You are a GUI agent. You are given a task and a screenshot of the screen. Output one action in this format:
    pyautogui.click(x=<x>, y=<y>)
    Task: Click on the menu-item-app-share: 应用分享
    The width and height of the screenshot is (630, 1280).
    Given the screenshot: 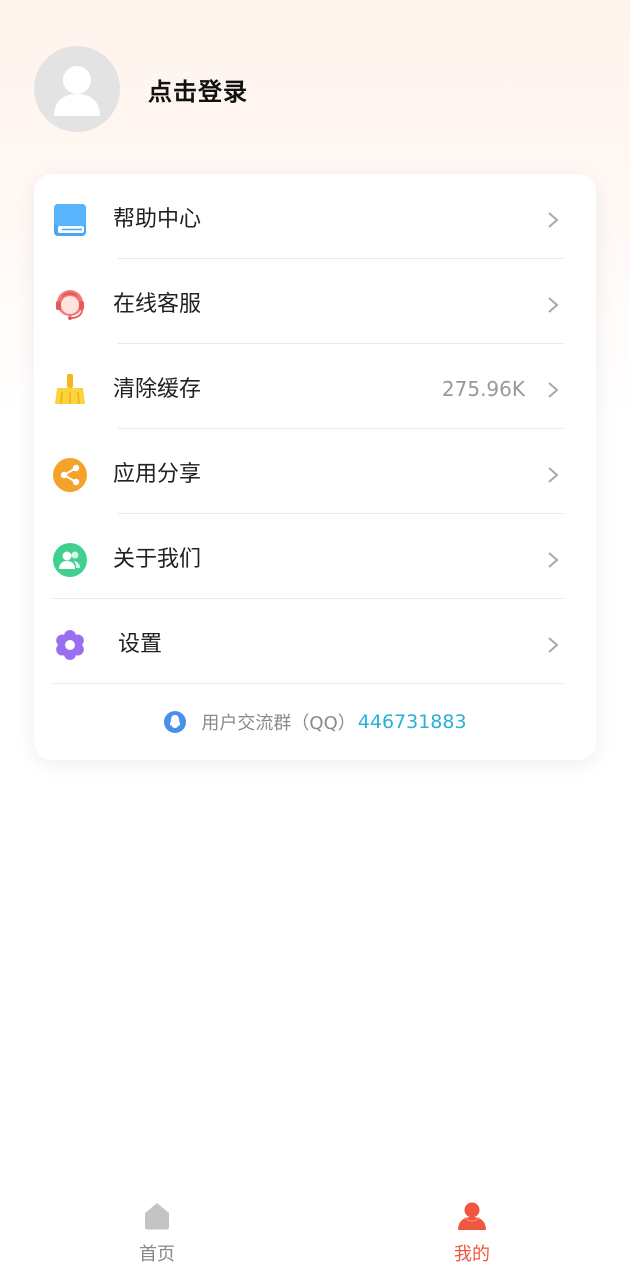 What is the action you would take?
    pyautogui.click(x=315, y=474)
    